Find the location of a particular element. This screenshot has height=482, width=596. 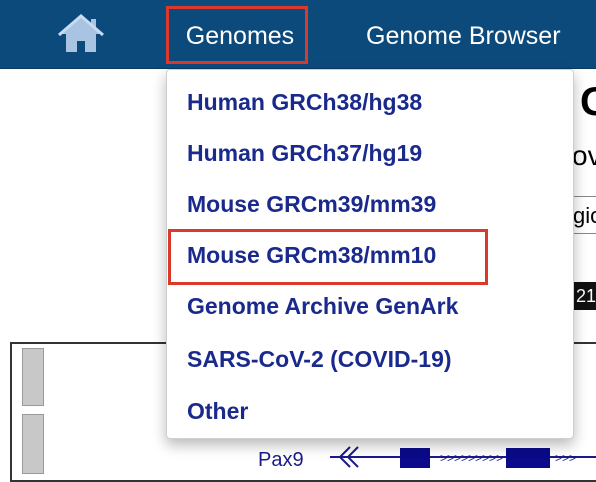

home-icon is located at coordinates (81, 34).